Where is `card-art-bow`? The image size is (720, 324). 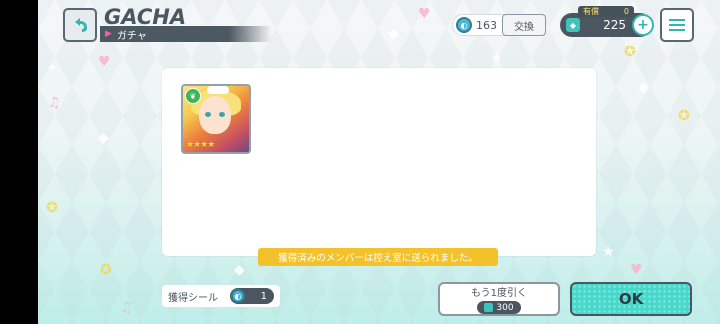 card-art-bow is located at coordinates (218, 90).